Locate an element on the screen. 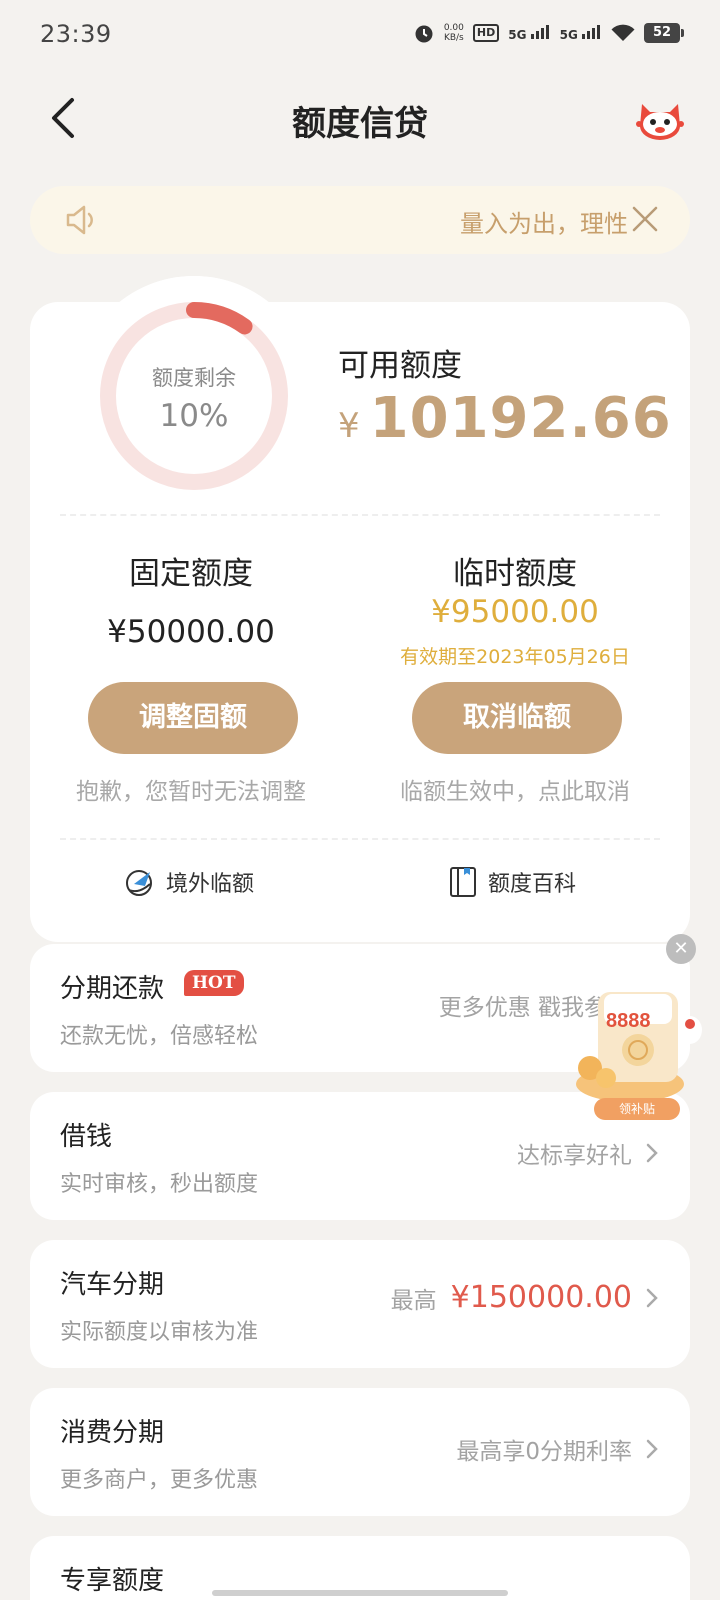 The width and height of the screenshot is (720, 1600). fixed-credit-amount: ¥50000.00 is located at coordinates (191, 632).